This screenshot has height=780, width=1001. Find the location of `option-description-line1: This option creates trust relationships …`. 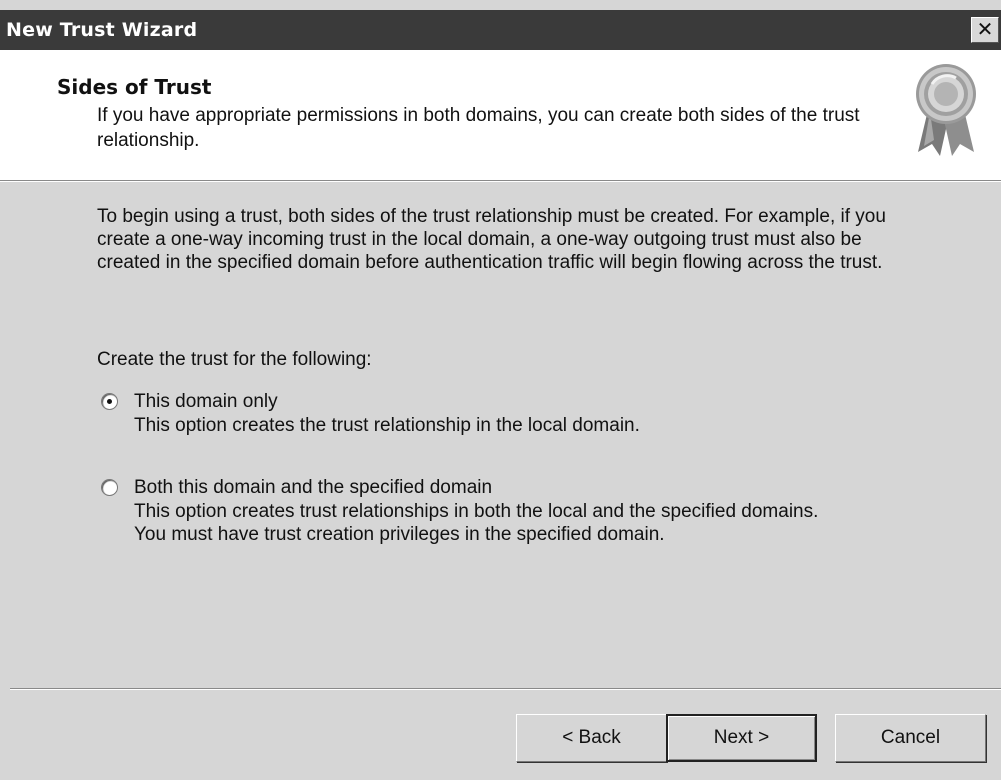

option-description-line1: This option creates trust relationships … is located at coordinates (476, 511).